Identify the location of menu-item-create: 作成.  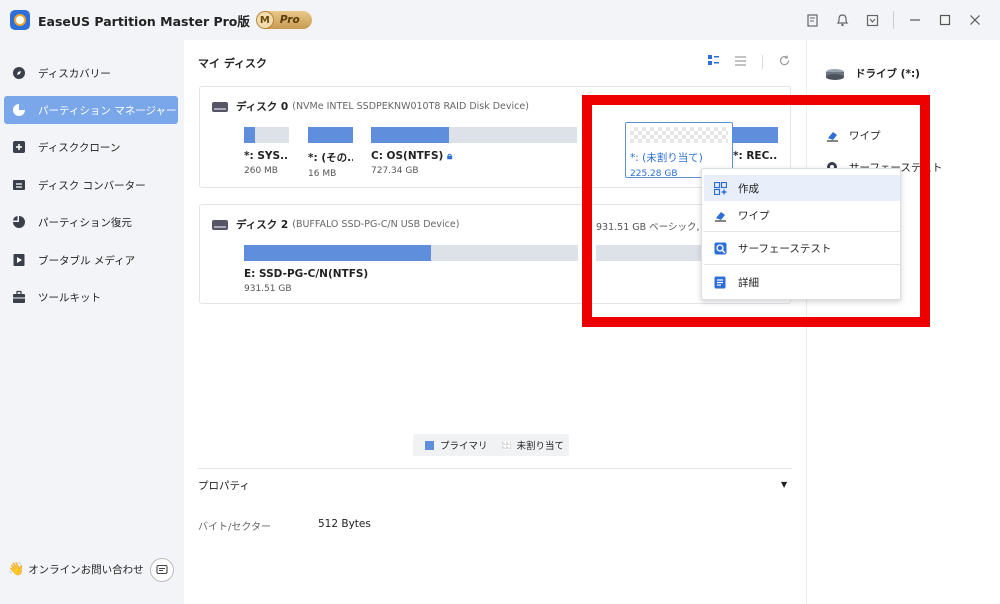
(802, 188).